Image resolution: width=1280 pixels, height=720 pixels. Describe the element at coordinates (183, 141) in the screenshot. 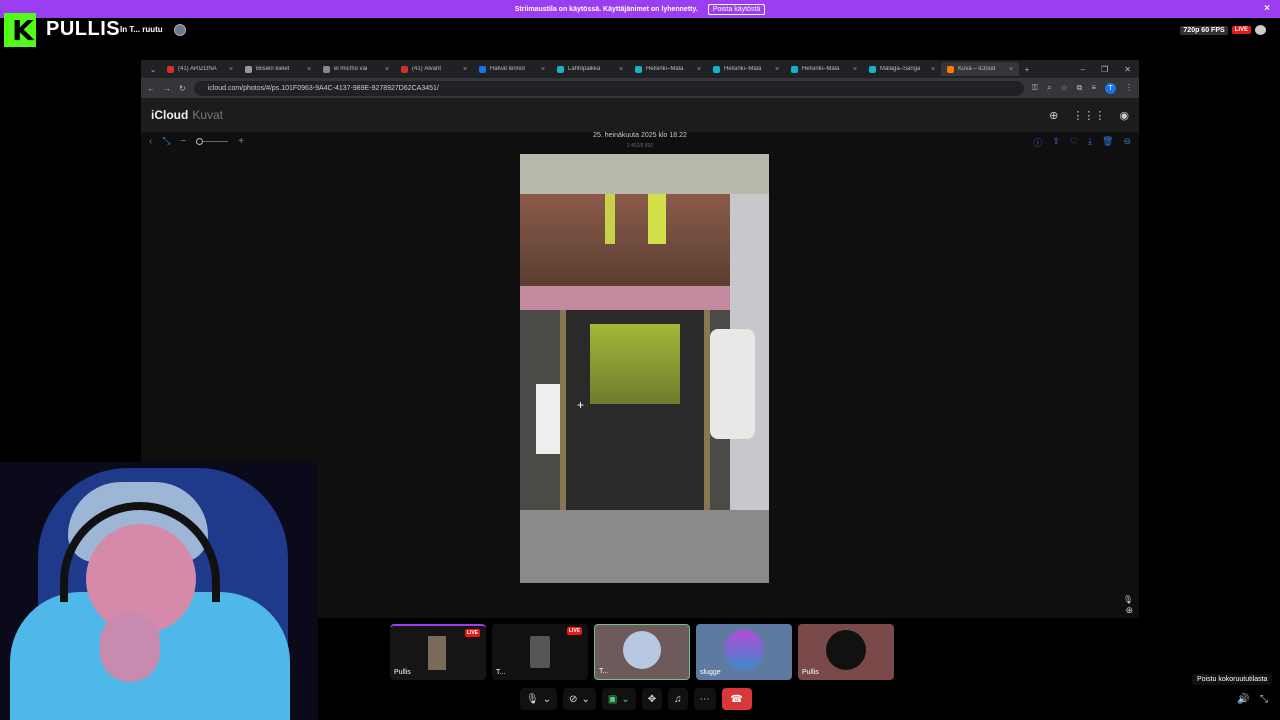

I see `zoom-out-icon: −` at that location.